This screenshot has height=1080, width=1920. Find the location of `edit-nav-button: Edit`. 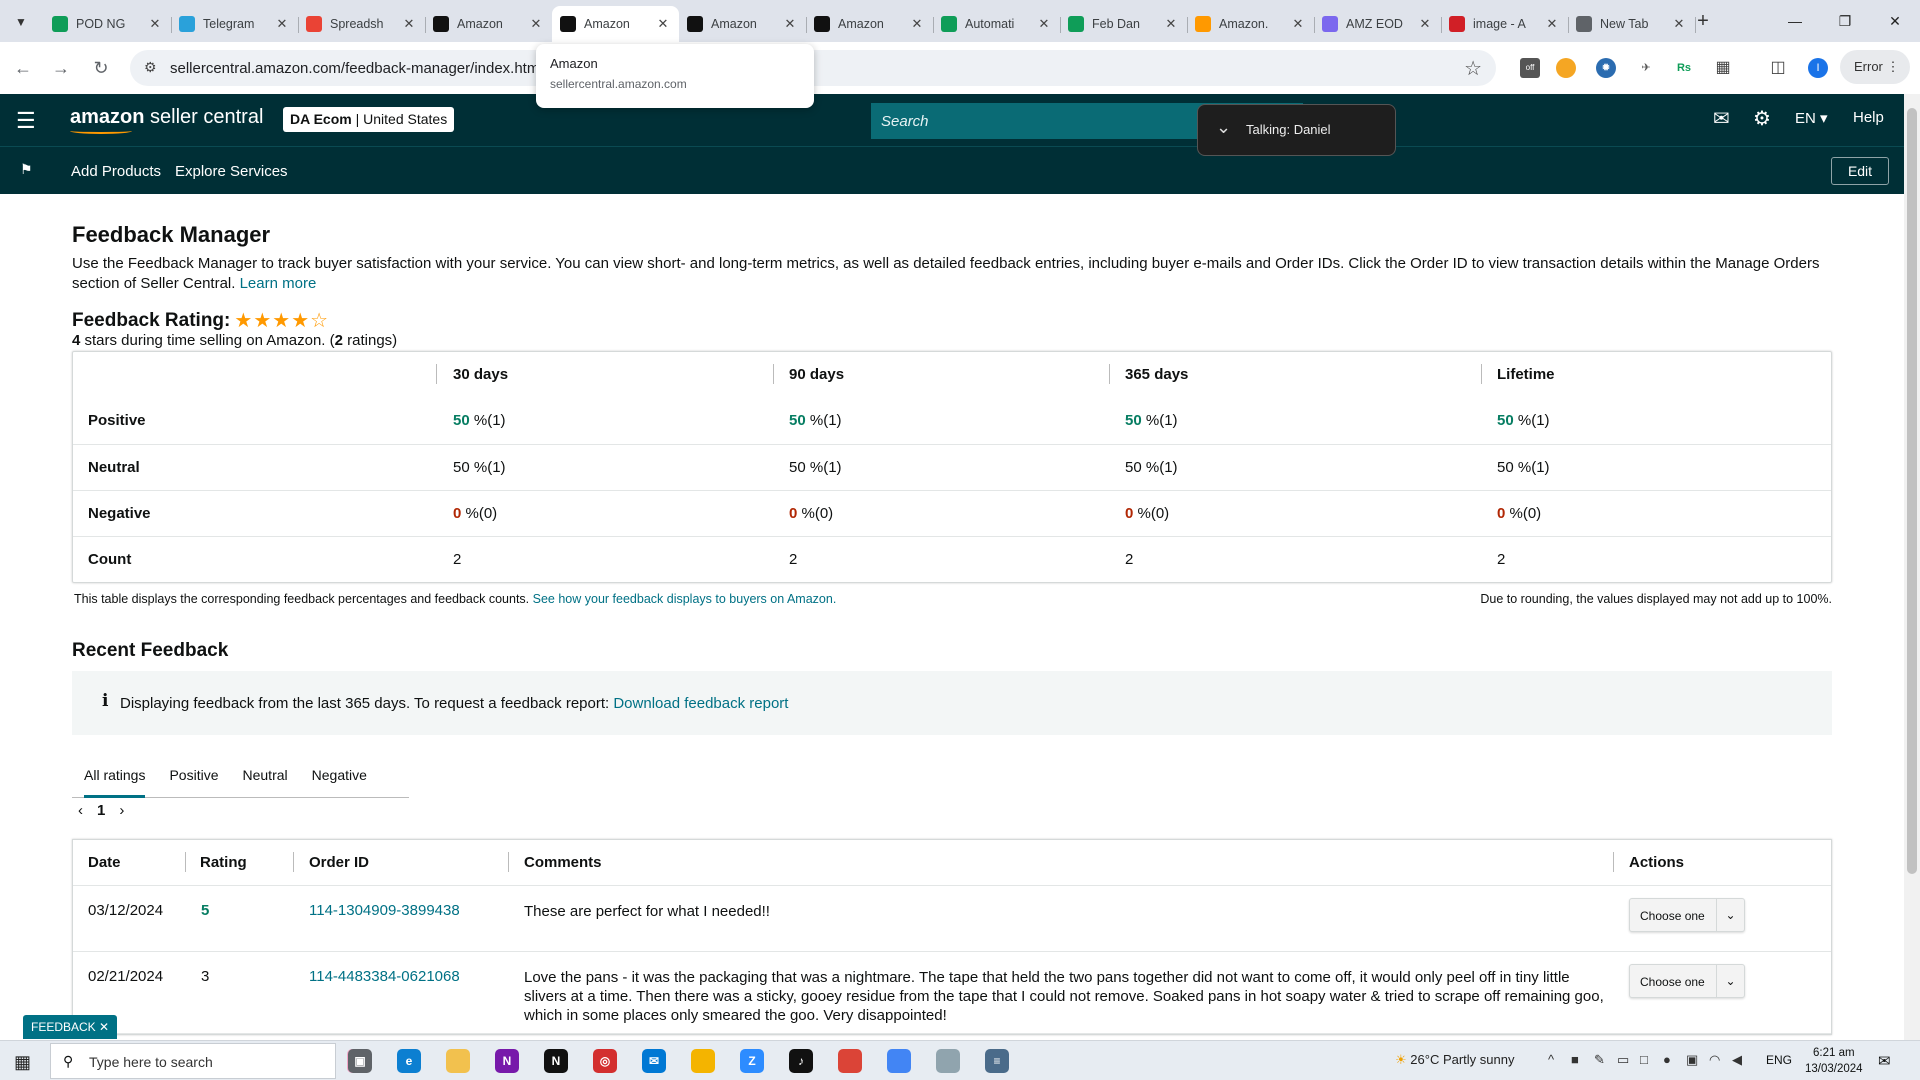

edit-nav-button: Edit is located at coordinates (1860, 171).